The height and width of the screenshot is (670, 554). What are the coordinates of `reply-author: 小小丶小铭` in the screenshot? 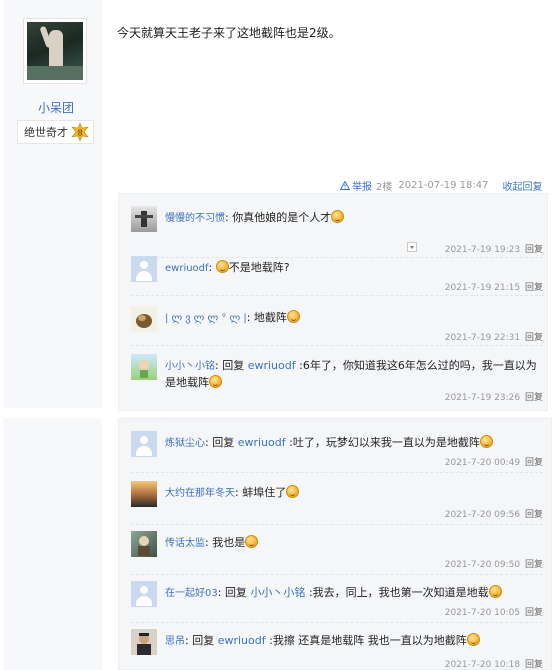 It's located at (190, 366).